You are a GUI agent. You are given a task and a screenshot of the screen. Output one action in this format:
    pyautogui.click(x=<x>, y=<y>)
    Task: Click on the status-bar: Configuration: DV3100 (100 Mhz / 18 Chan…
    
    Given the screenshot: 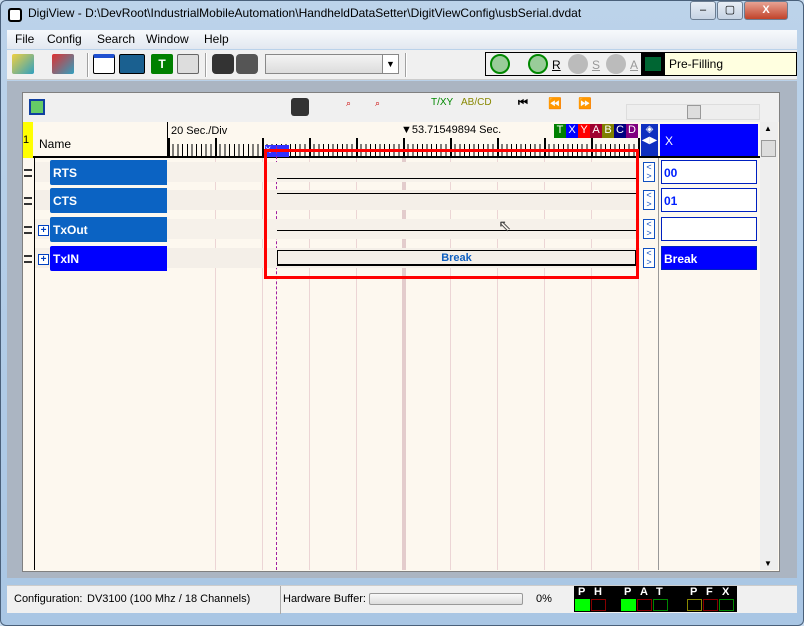 What is the action you would take?
    pyautogui.click(x=402, y=599)
    